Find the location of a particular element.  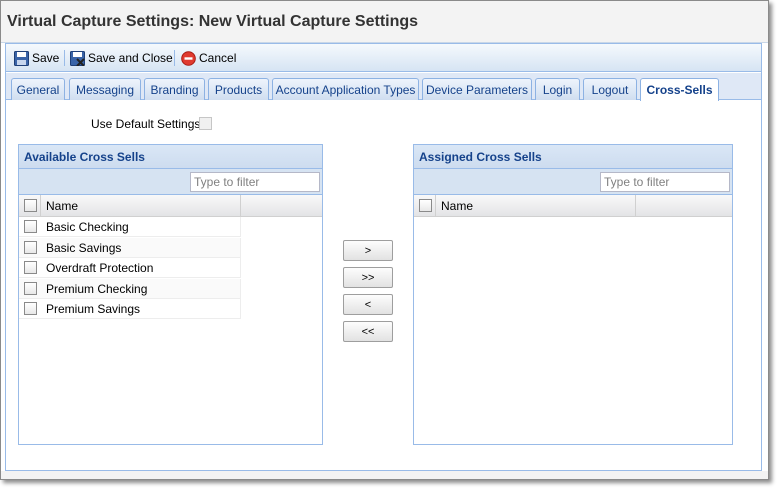

available-cross-sells-title: Available Cross Sells is located at coordinates (170, 157).